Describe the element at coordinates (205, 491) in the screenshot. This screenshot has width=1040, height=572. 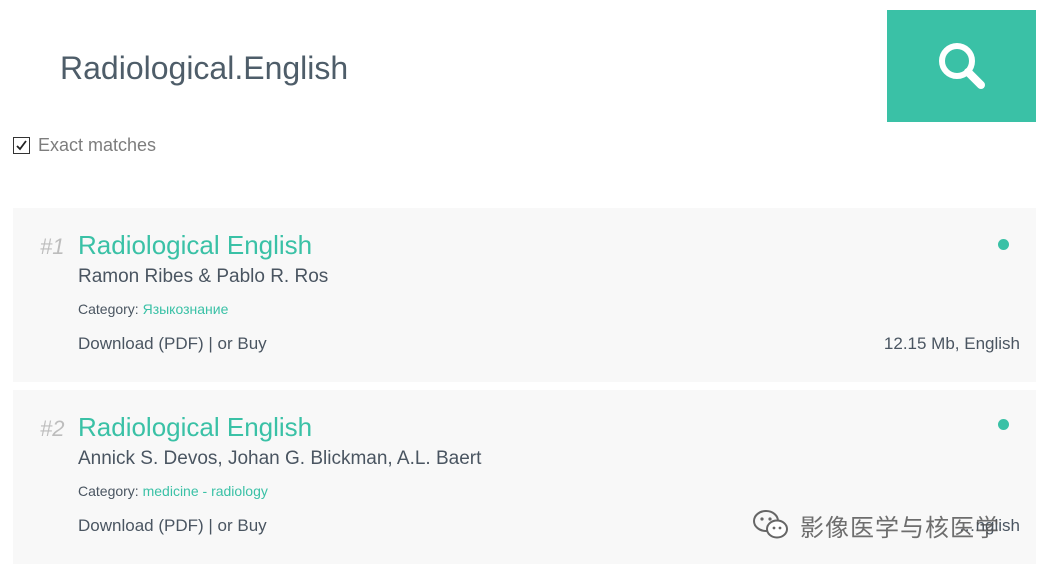
I see `category-link: medicine - radiology` at that location.